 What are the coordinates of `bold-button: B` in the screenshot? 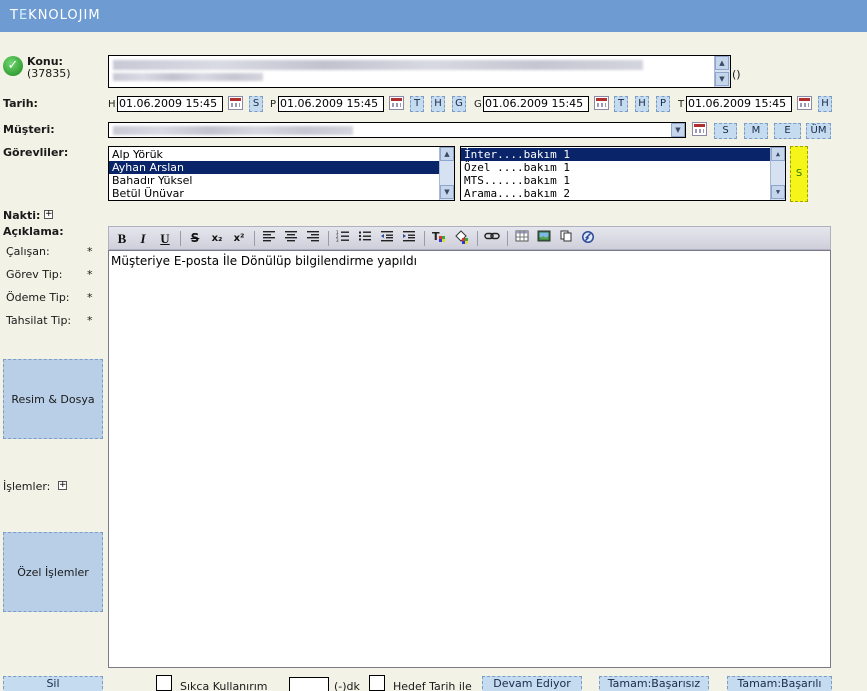 It's located at (122, 238).